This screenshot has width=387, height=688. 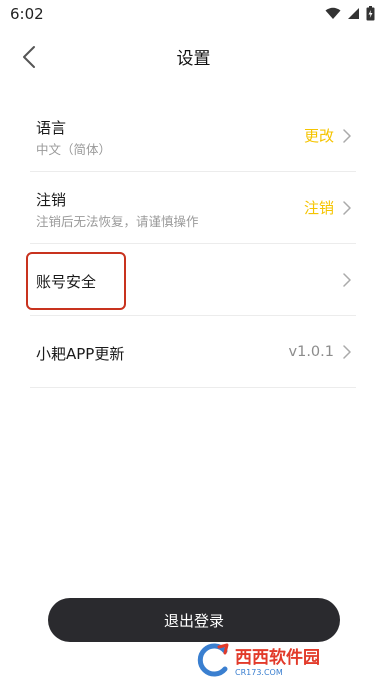 What do you see at coordinates (311, 351) in the screenshot?
I see `app-version: v1.0.1` at bounding box center [311, 351].